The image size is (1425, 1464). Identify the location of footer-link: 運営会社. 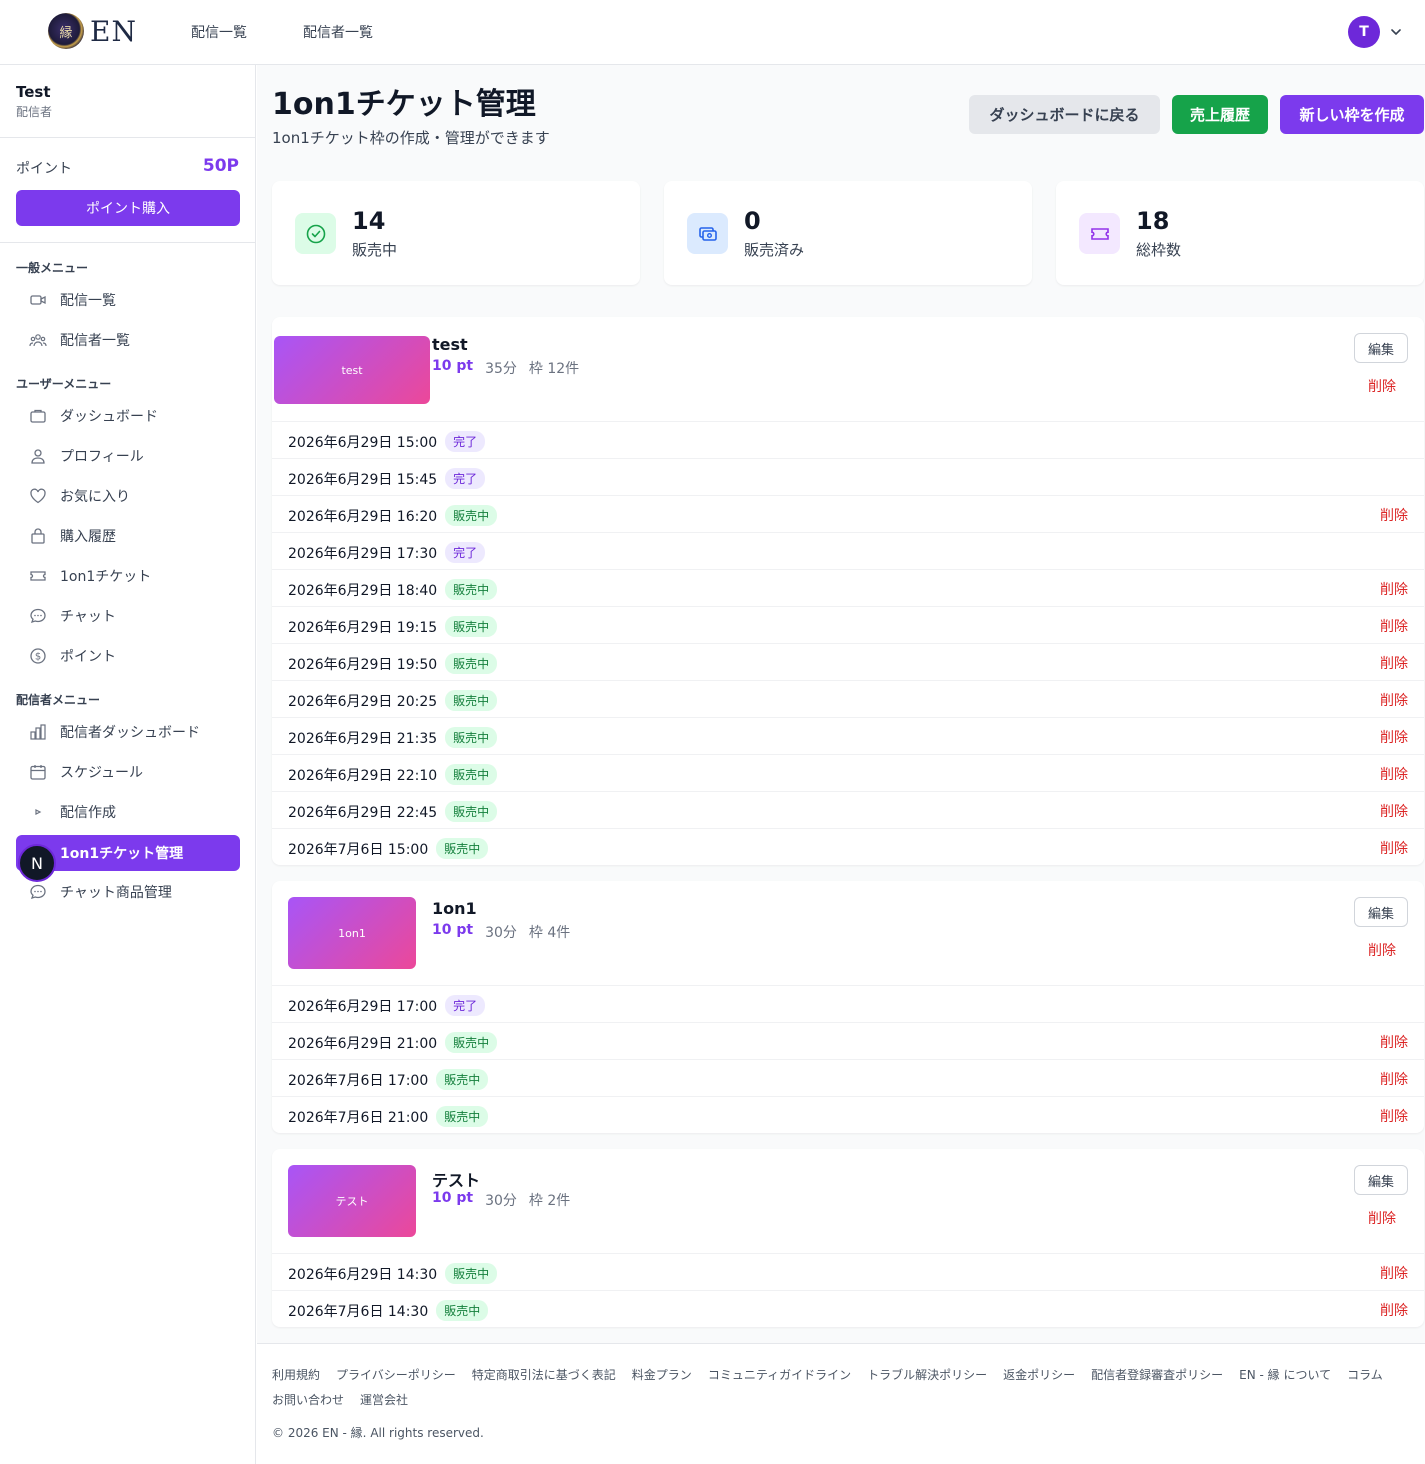
(384, 1399).